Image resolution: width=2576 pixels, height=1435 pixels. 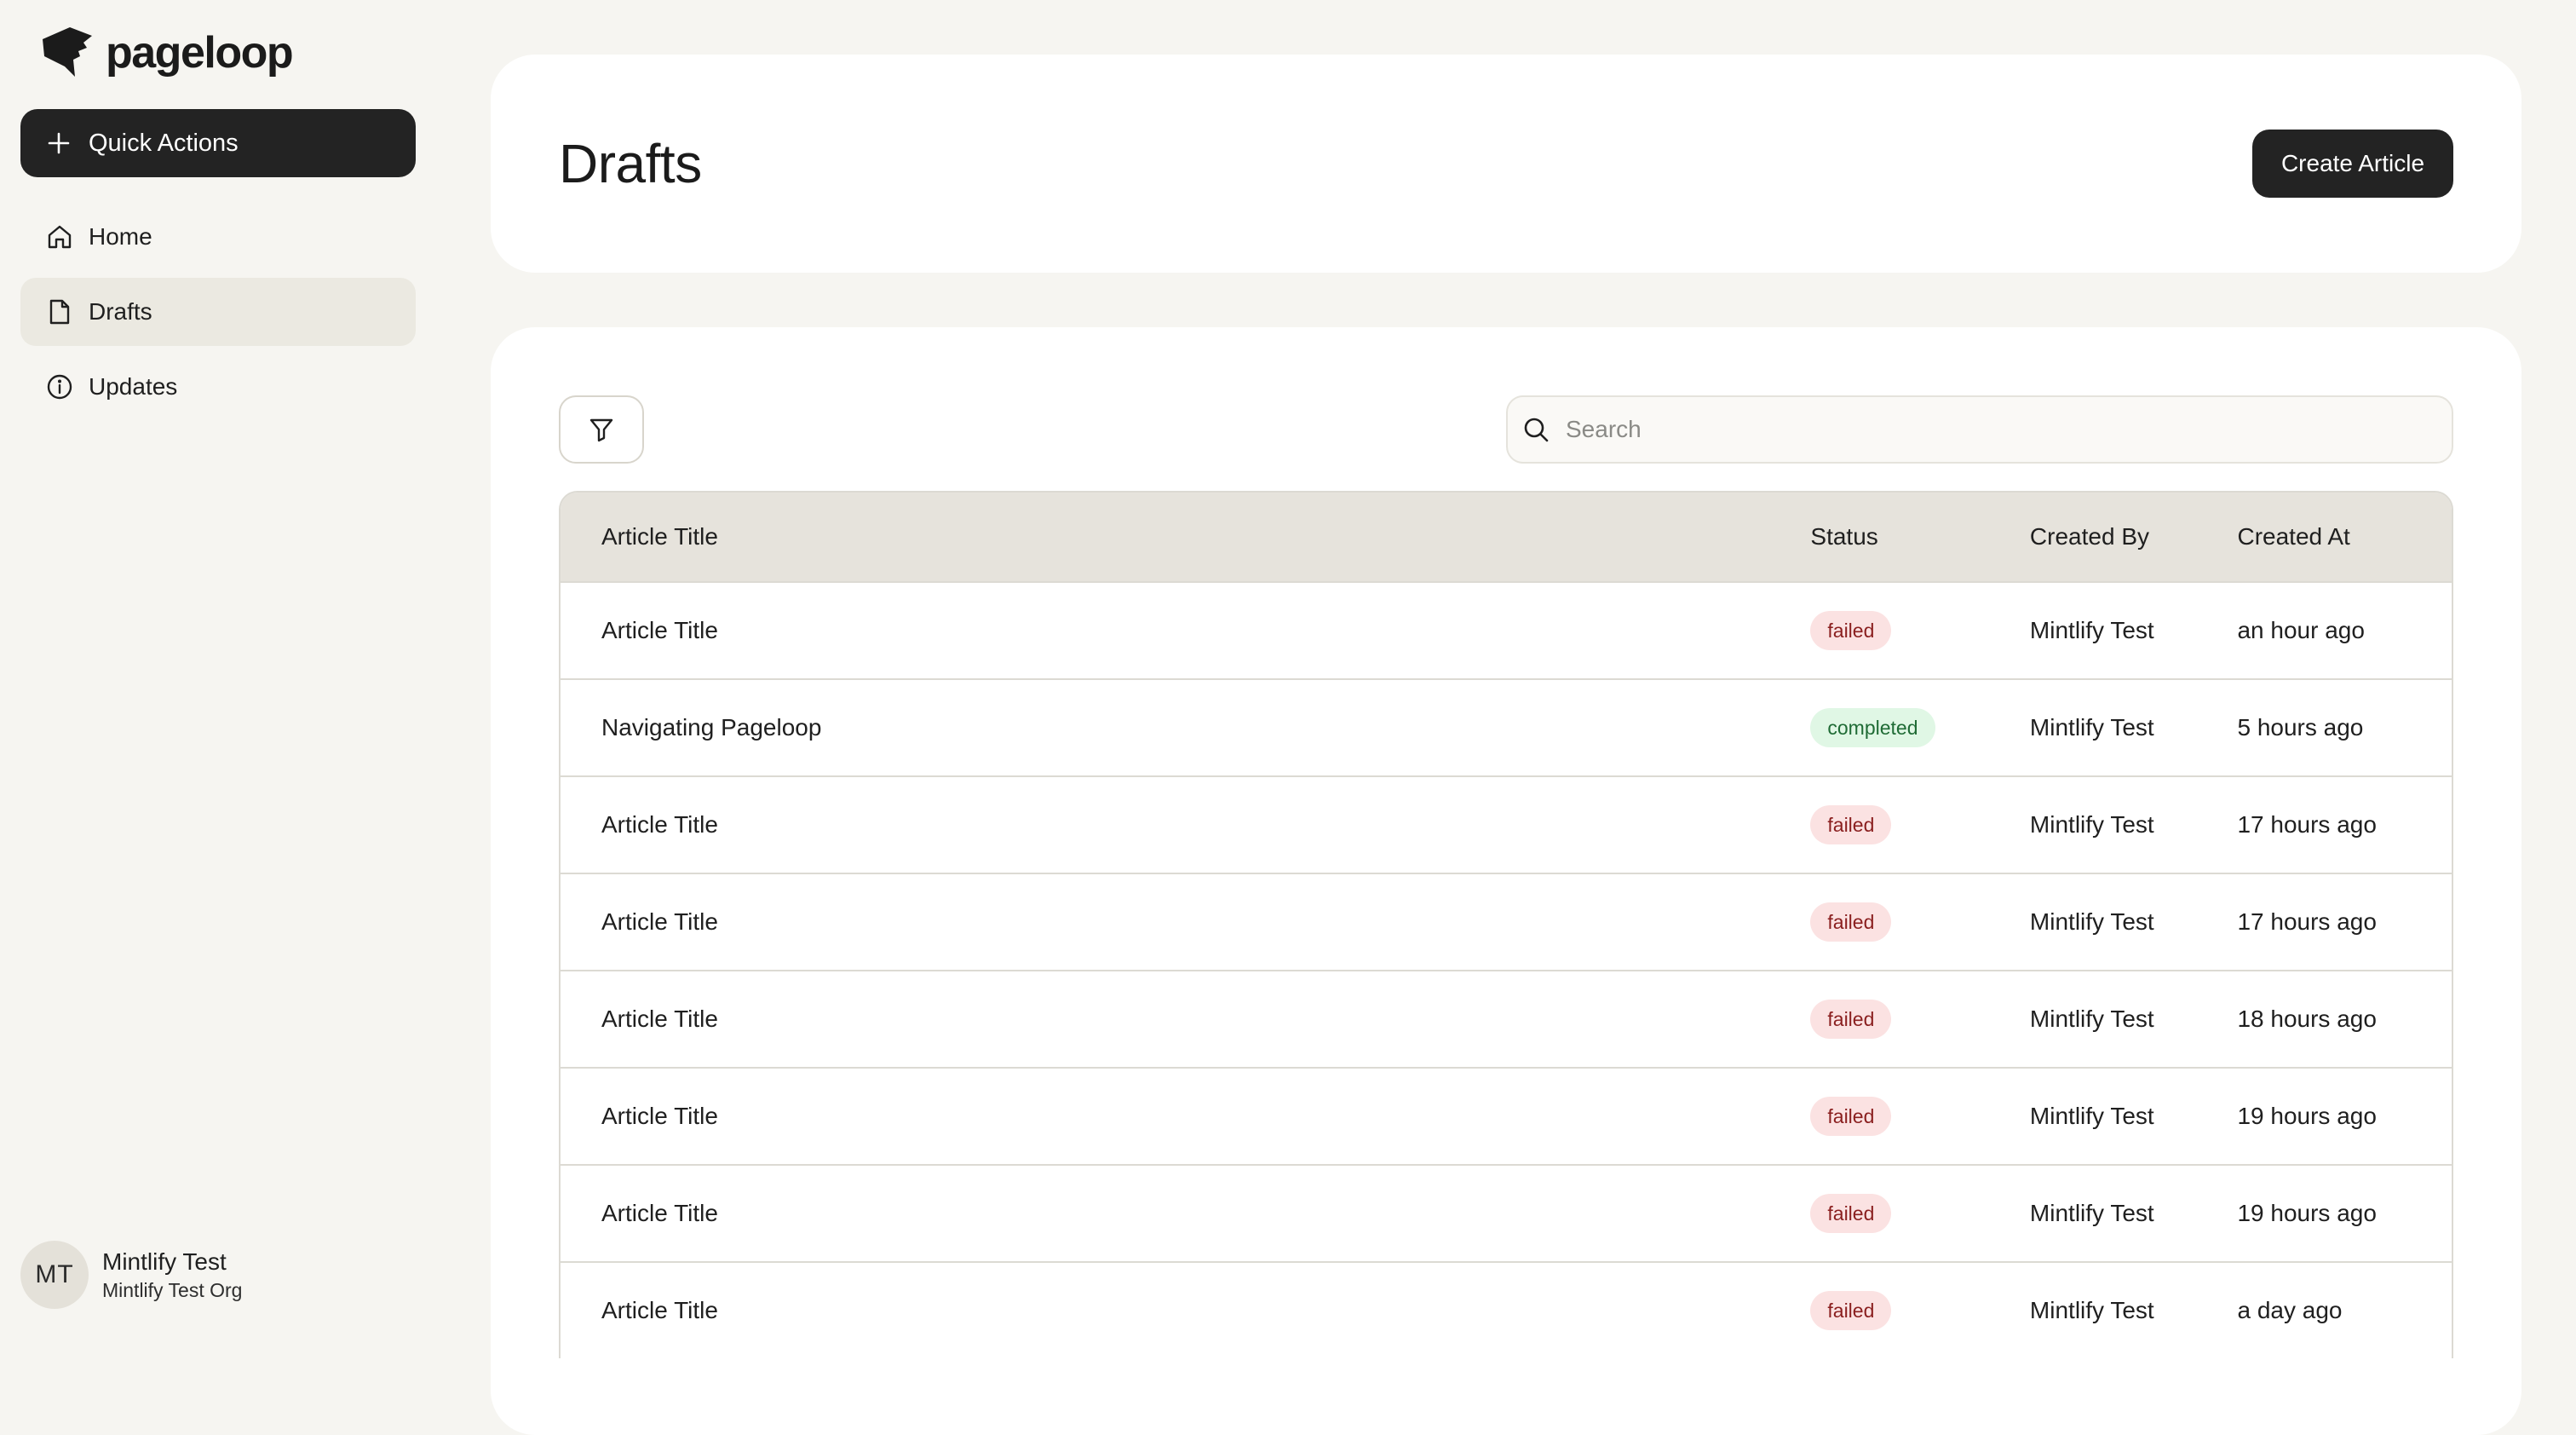 What do you see at coordinates (60, 312) in the screenshot?
I see `document-icon` at bounding box center [60, 312].